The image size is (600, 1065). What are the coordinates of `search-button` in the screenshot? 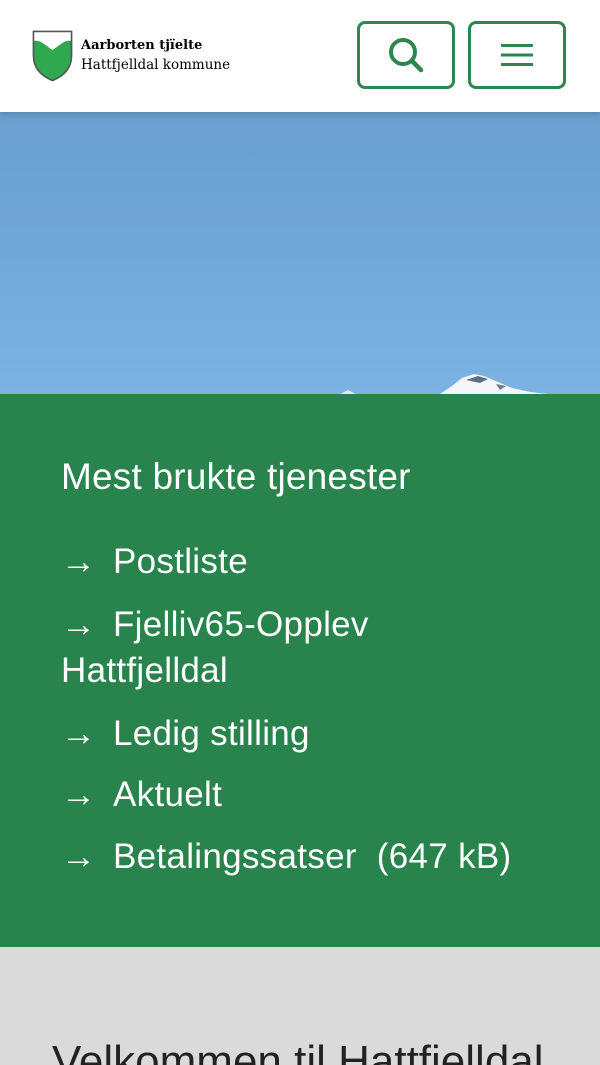 It's located at (406, 55).